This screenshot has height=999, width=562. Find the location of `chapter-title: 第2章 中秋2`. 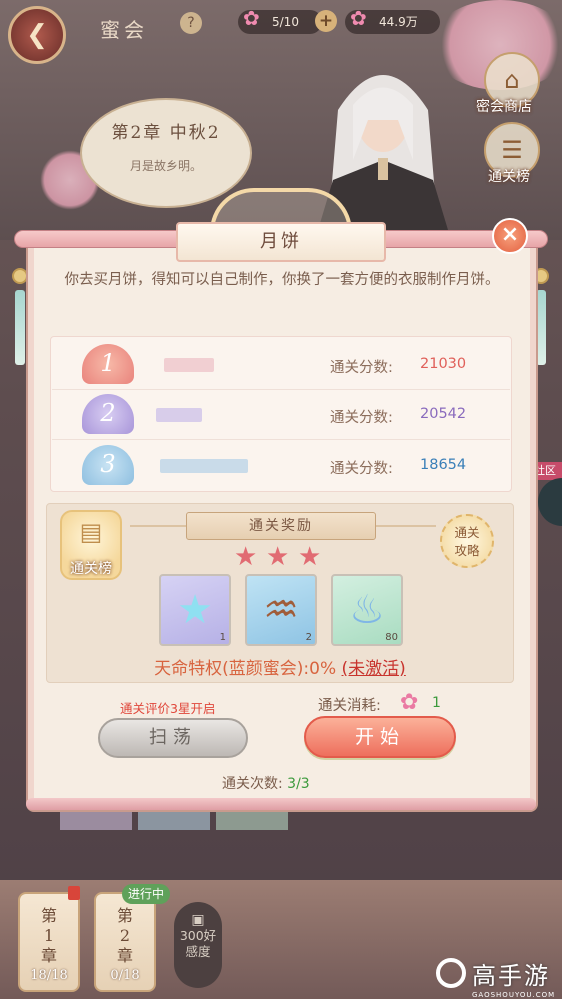

chapter-title: 第2章 中秋2 is located at coordinates (166, 133).